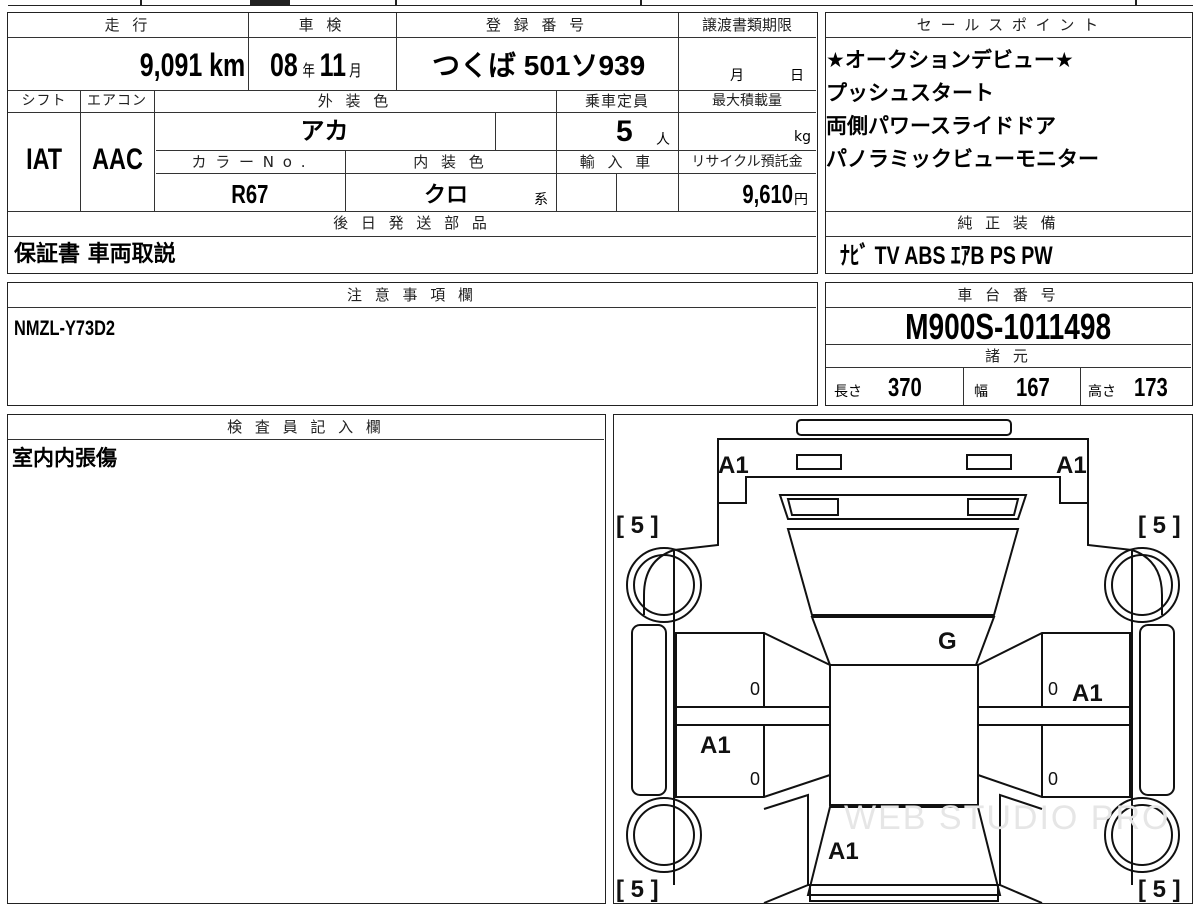 This screenshot has width=1200, height=904. What do you see at coordinates (1008, 25) in the screenshot?
I see `sales-points-header: セ ー ル ス ポ イ ン ト` at bounding box center [1008, 25].